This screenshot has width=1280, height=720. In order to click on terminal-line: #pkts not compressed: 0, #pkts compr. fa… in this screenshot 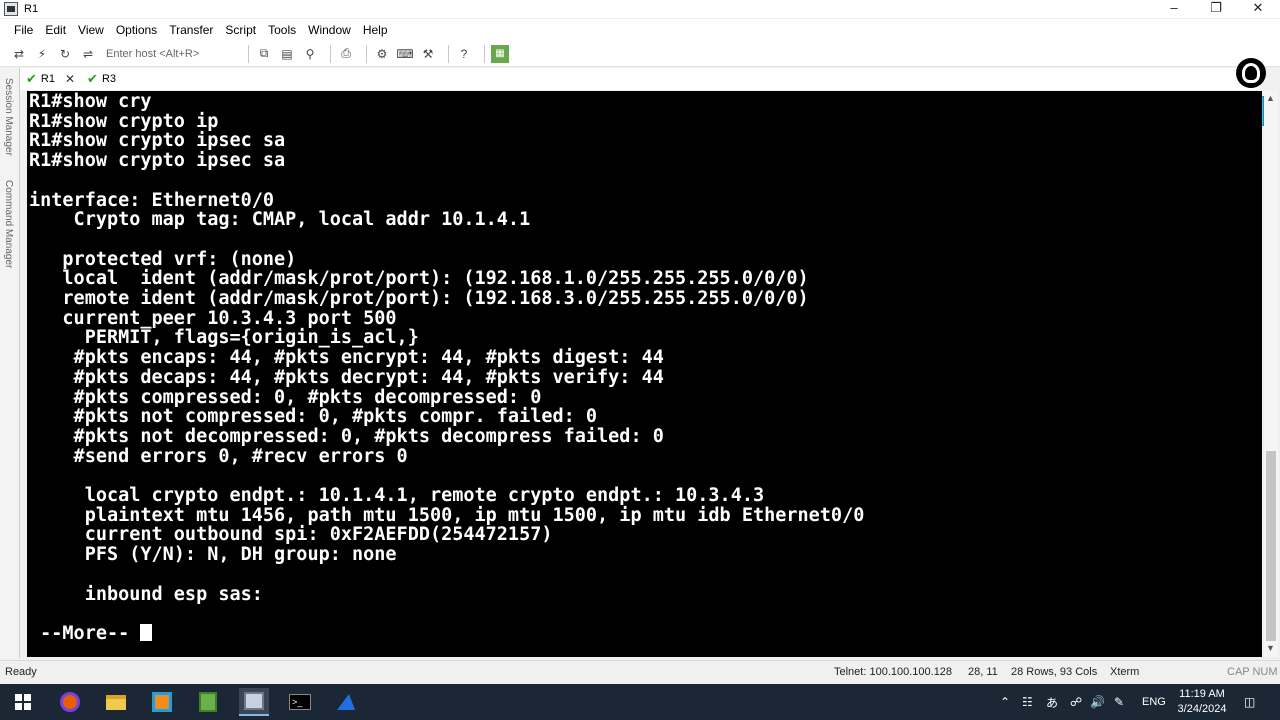, I will do `click(313, 417)`.